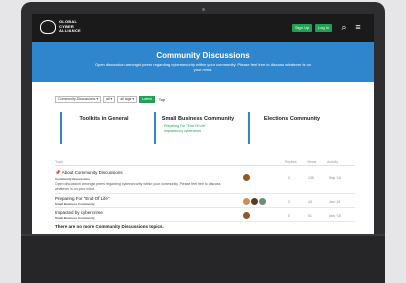 Image resolution: width=406 pixels, height=283 pixels. Describe the element at coordinates (310, 216) in the screenshot. I see `view-count: 51` at that location.